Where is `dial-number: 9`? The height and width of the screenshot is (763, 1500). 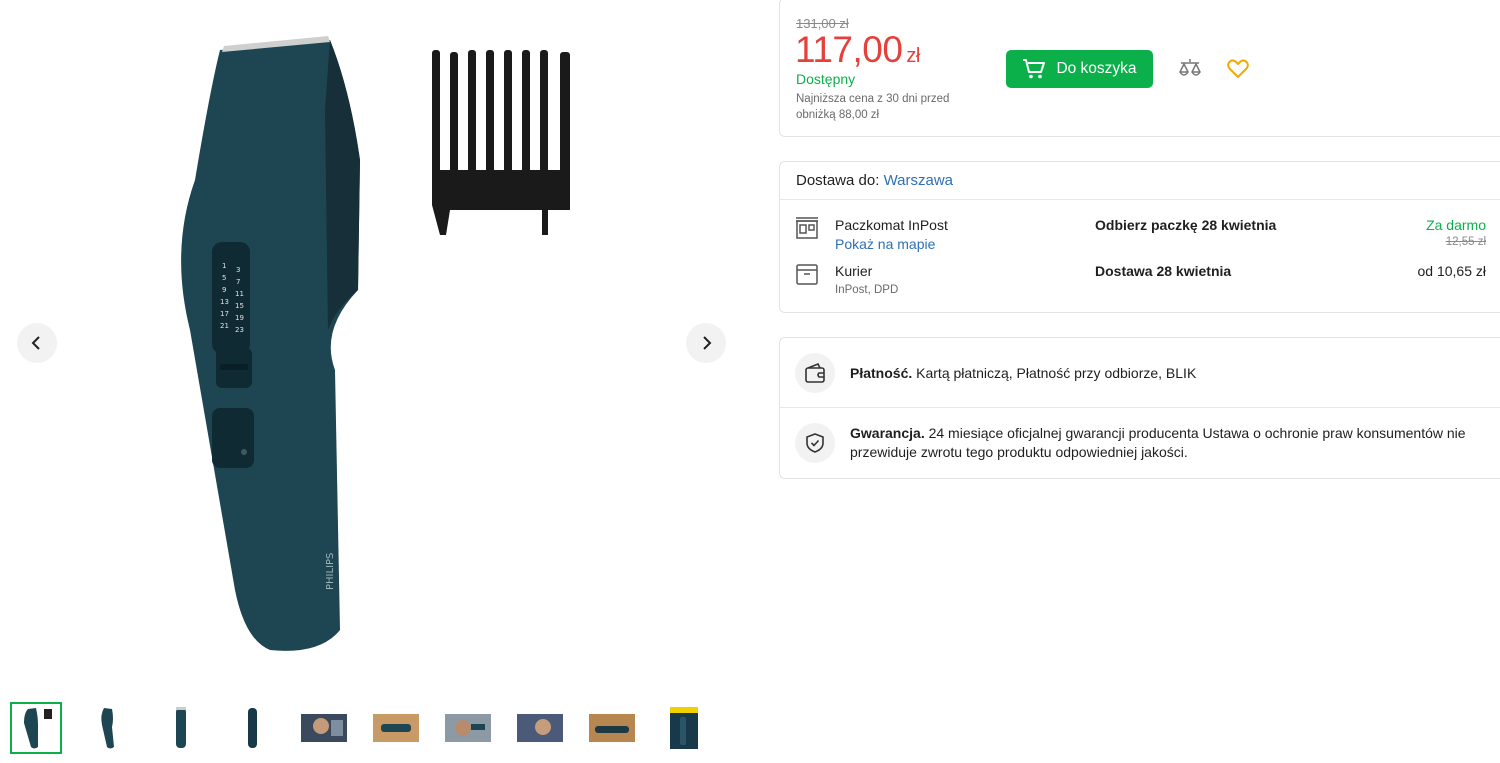 dial-number: 9 is located at coordinates (224, 290).